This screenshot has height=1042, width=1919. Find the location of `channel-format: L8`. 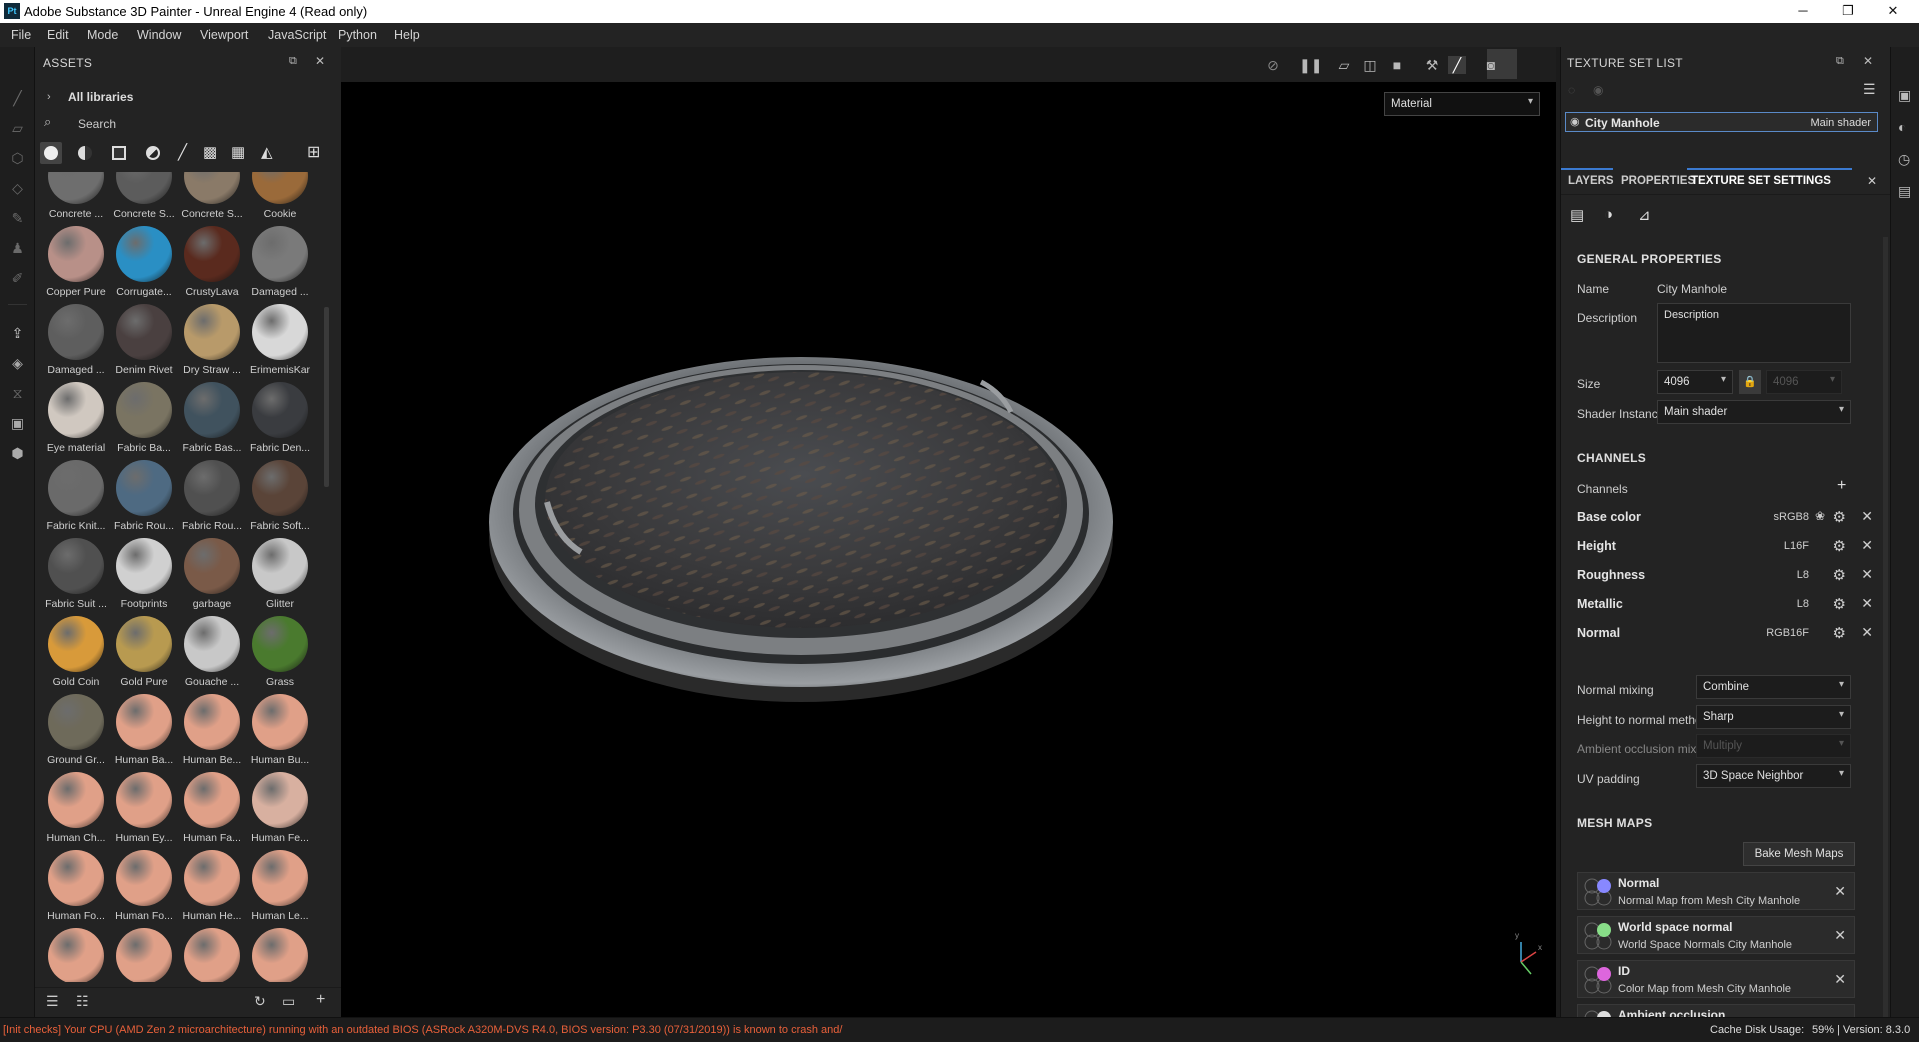

channel-format: L8 is located at coordinates (1803, 604).